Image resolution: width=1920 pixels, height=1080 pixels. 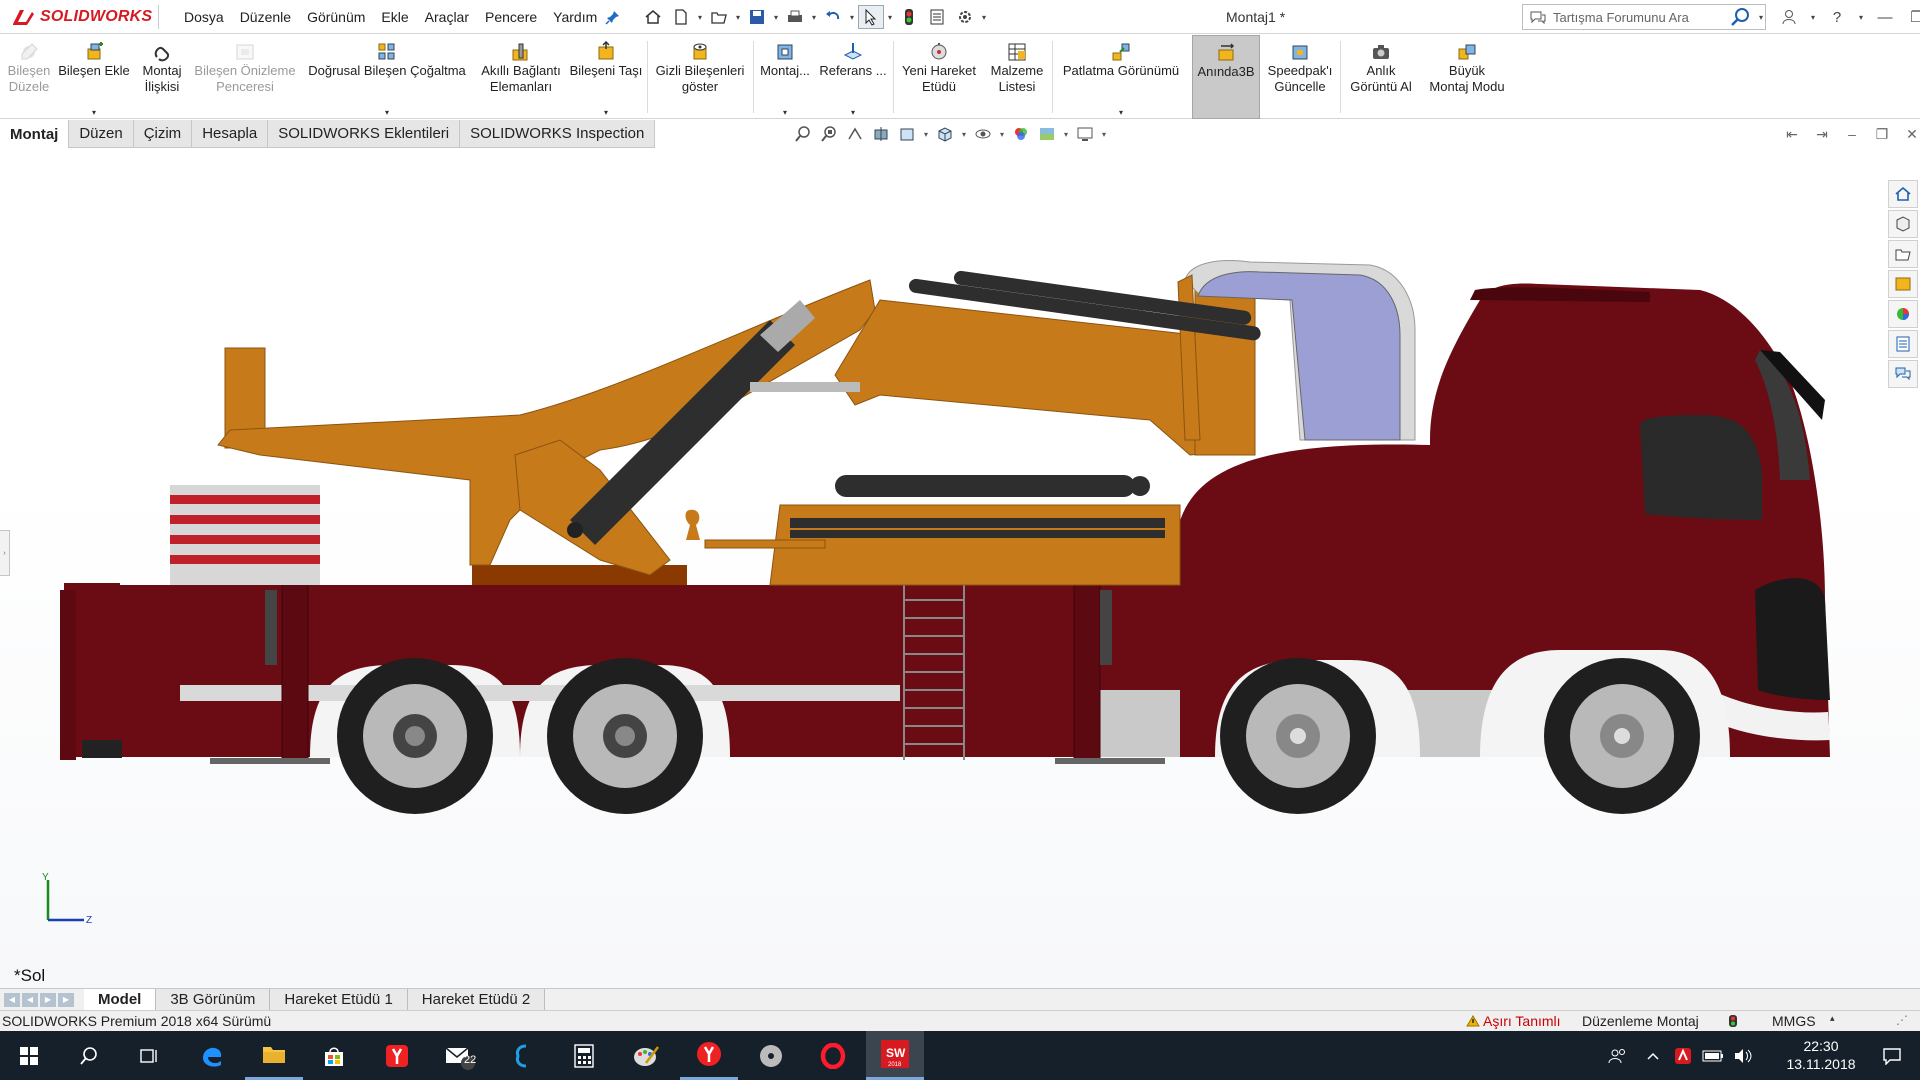 I want to click on action-center-button, so click(x=1892, y=1055).